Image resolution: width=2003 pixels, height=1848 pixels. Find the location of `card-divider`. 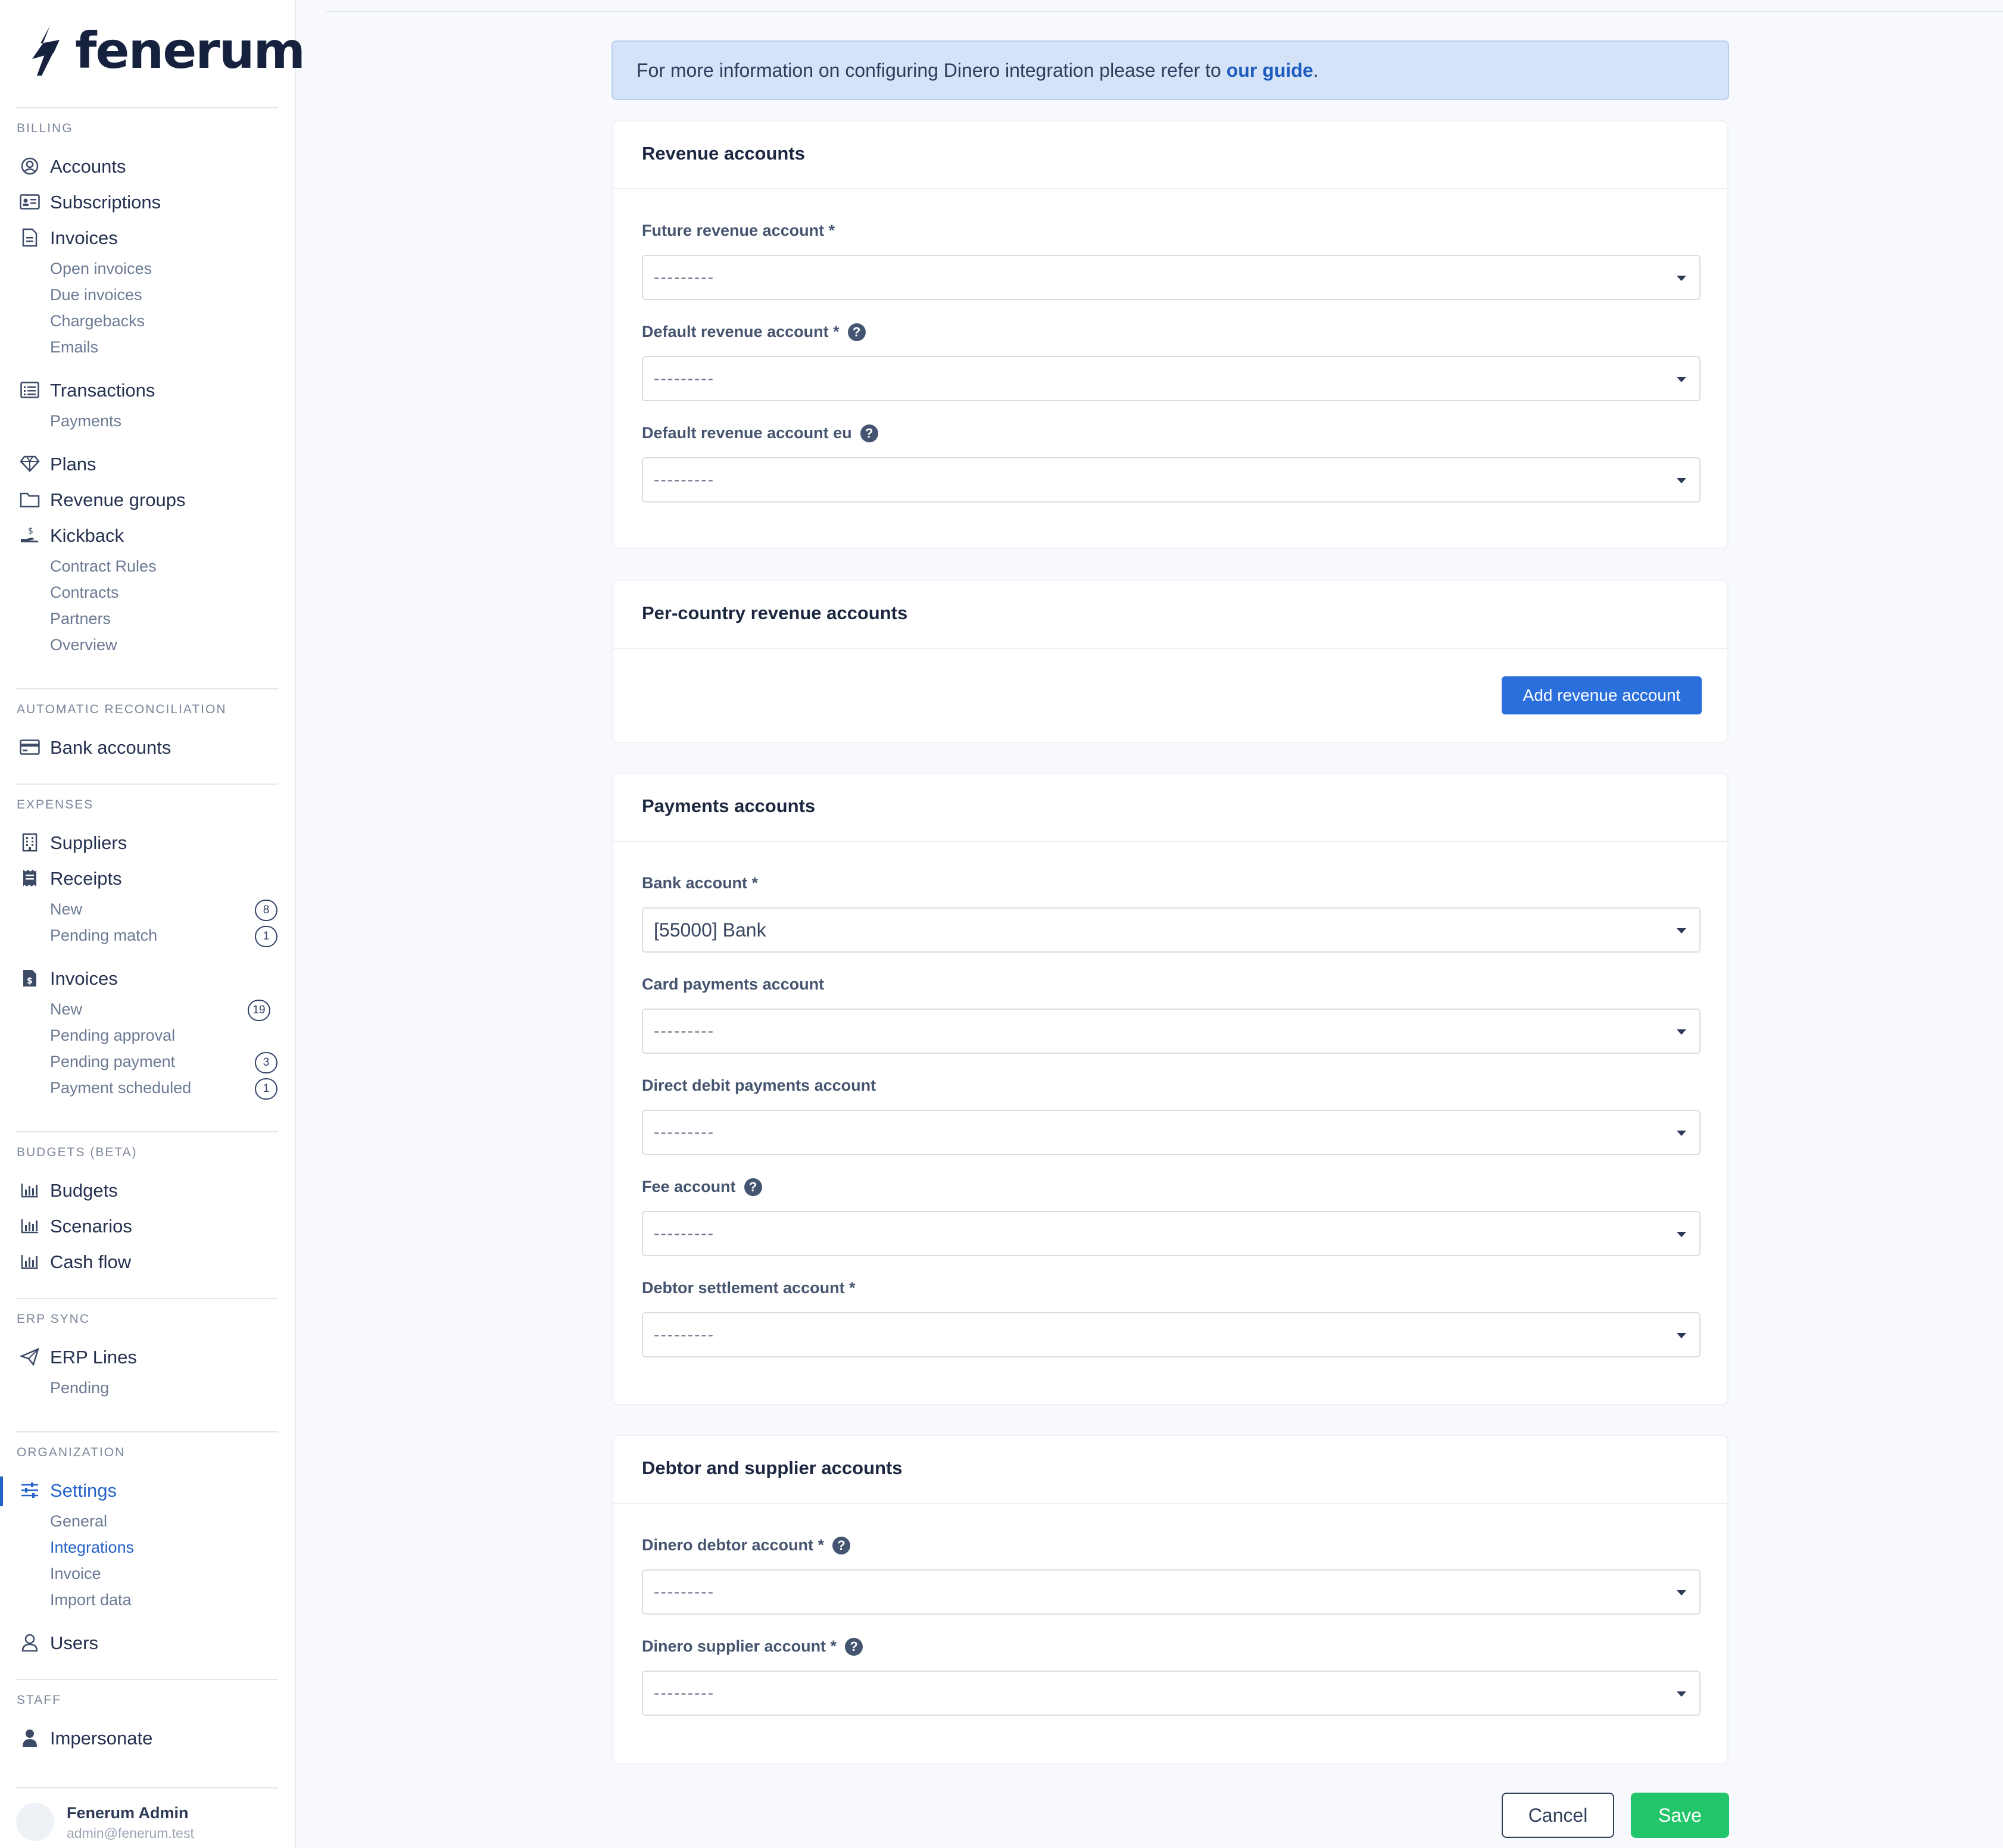

card-divider is located at coordinates (1170, 188).